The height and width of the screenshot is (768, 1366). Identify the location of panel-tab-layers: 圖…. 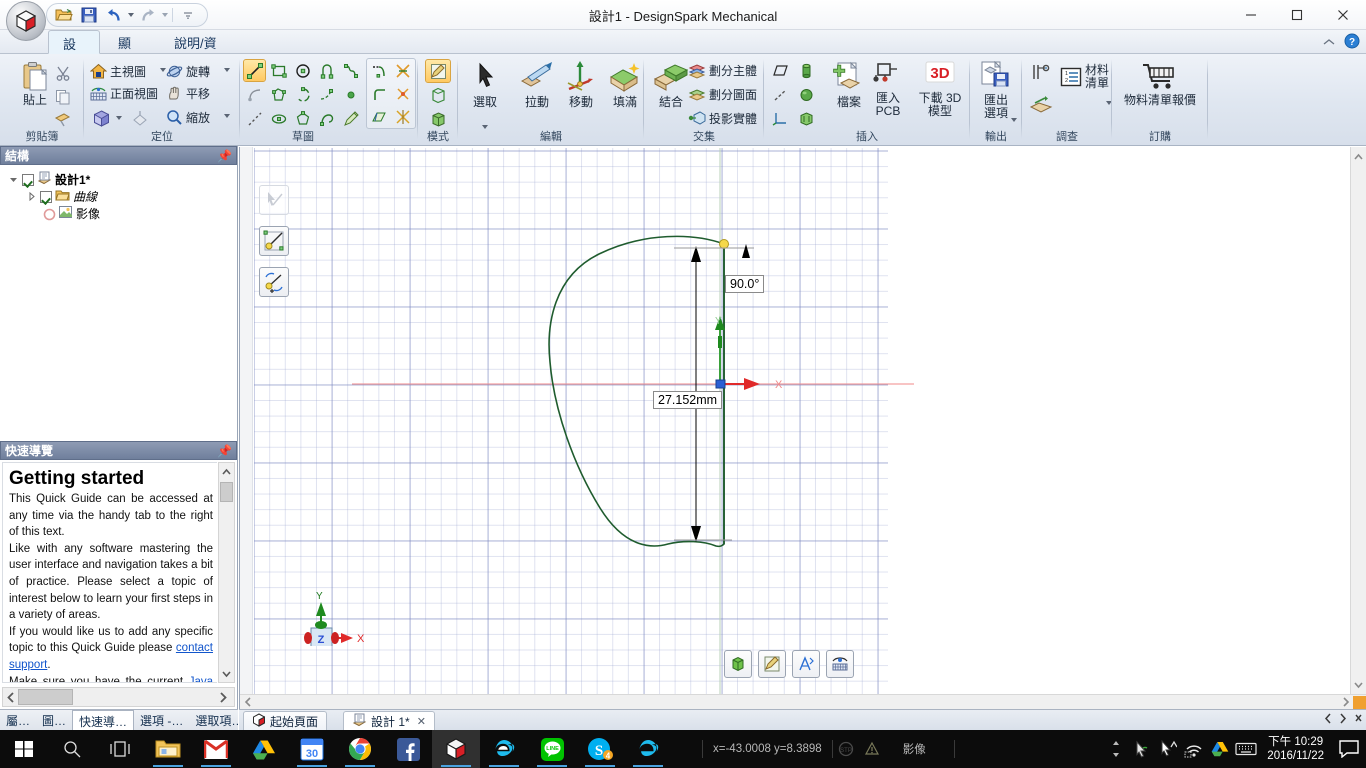
(54, 720).